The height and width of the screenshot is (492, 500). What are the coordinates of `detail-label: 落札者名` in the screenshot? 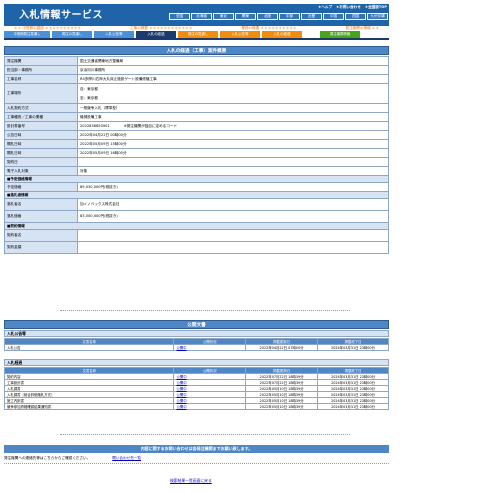 It's located at (41, 204).